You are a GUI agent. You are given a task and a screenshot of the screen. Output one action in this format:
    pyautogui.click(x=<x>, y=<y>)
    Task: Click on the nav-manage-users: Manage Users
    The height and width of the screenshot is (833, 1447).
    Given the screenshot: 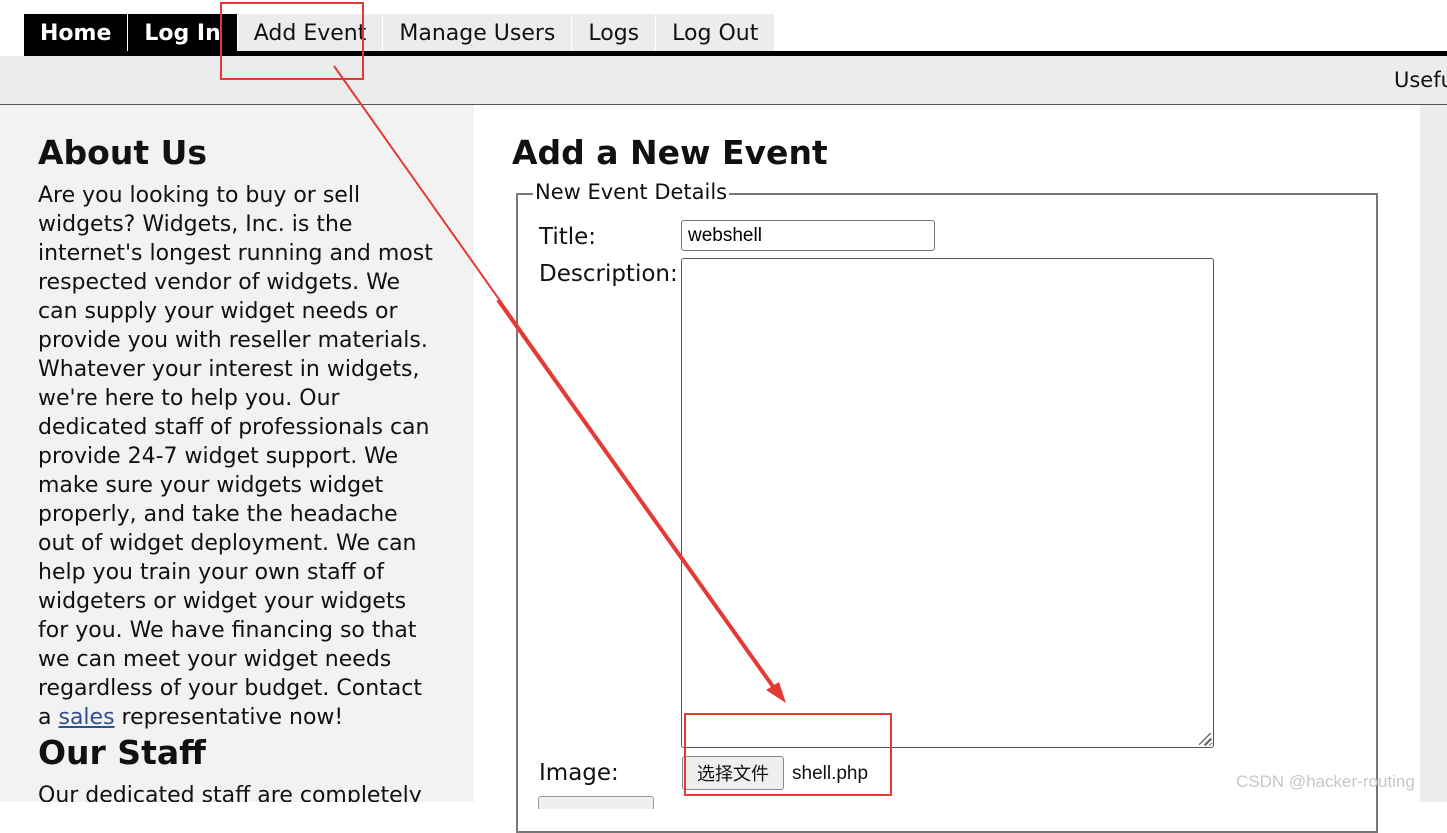 What is the action you would take?
    pyautogui.click(x=478, y=33)
    